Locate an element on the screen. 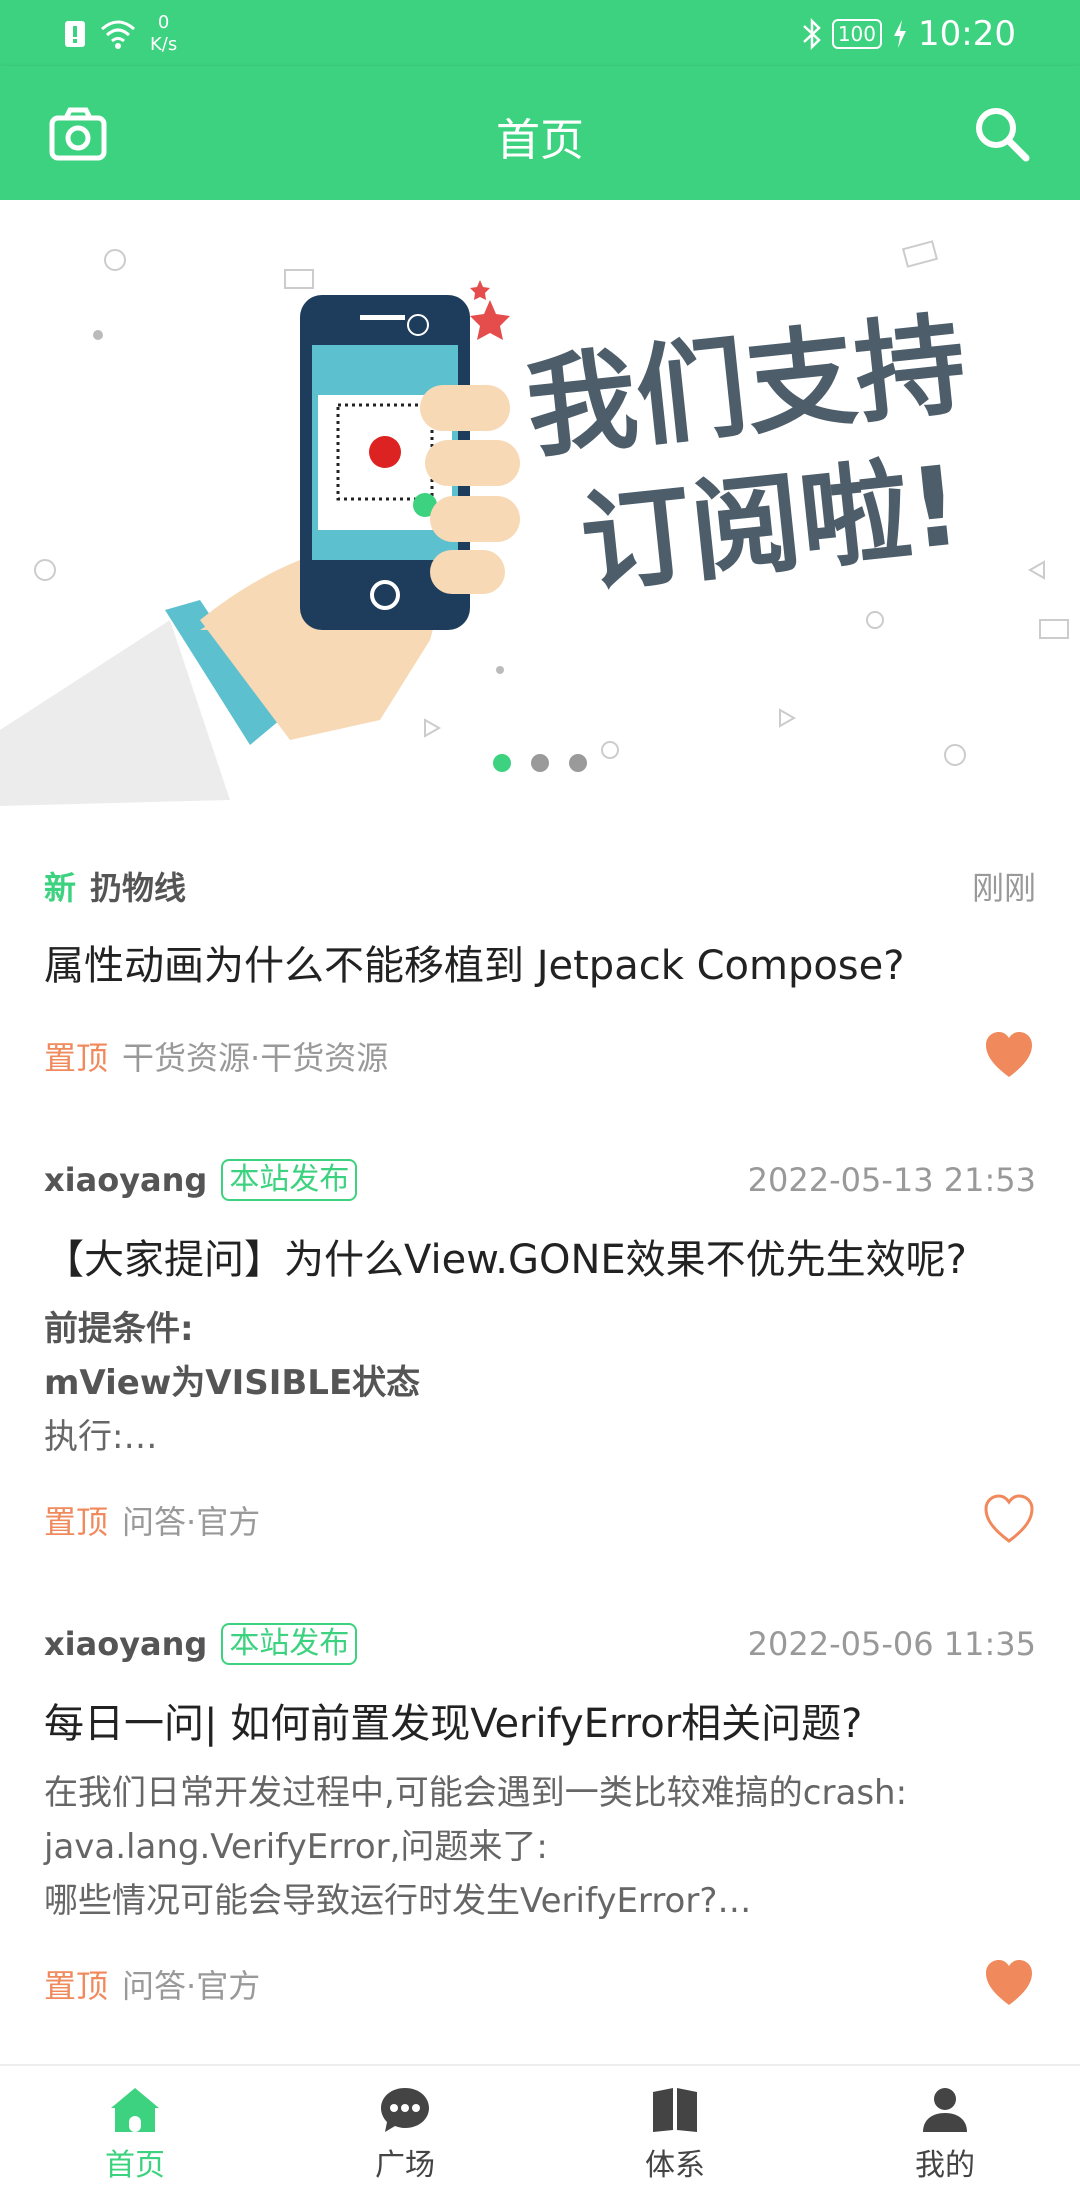 The width and height of the screenshot is (1080, 2204). carousel-dots is located at coordinates (540, 763).